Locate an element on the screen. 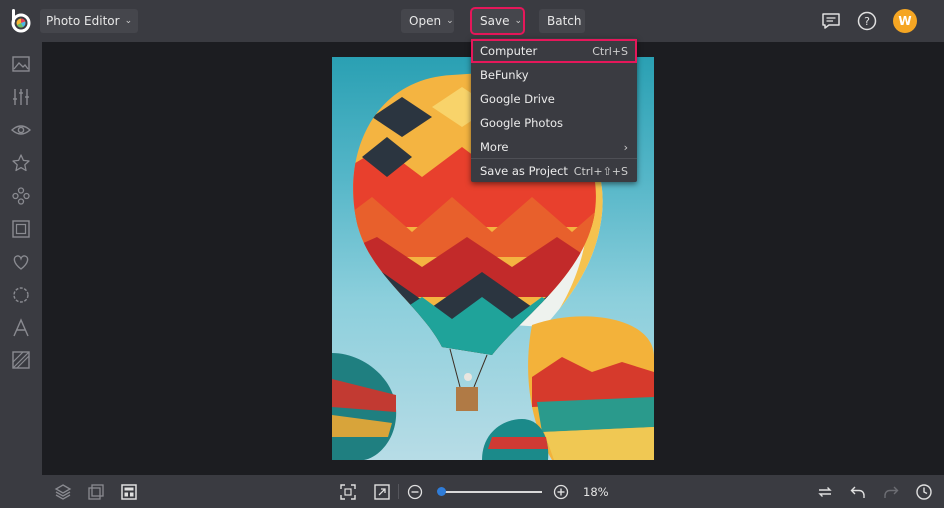 The height and width of the screenshot is (508, 944). save-button: Save ⌄ is located at coordinates (497, 21).